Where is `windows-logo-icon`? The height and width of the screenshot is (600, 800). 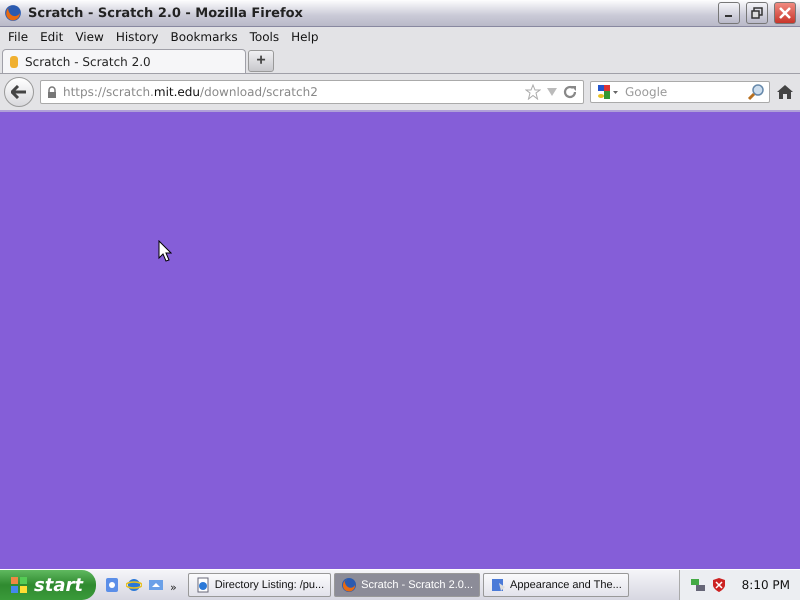 windows-logo-icon is located at coordinates (19, 585).